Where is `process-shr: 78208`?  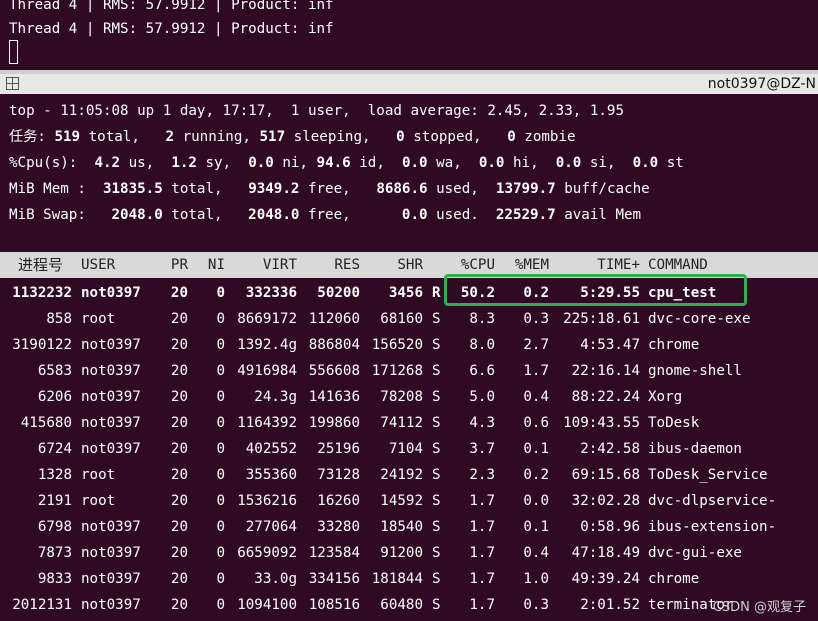 process-shr: 78208 is located at coordinates (401, 397).